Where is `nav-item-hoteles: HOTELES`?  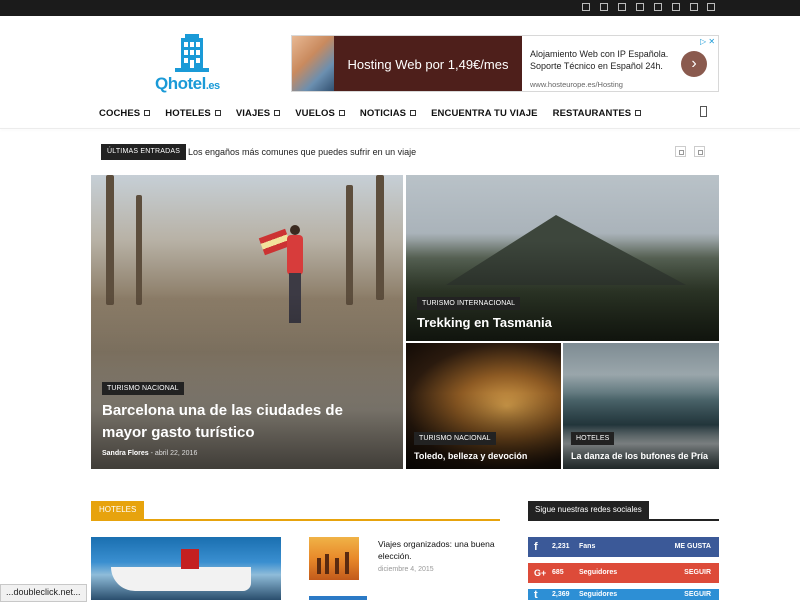 nav-item-hoteles: HOTELES is located at coordinates (193, 113).